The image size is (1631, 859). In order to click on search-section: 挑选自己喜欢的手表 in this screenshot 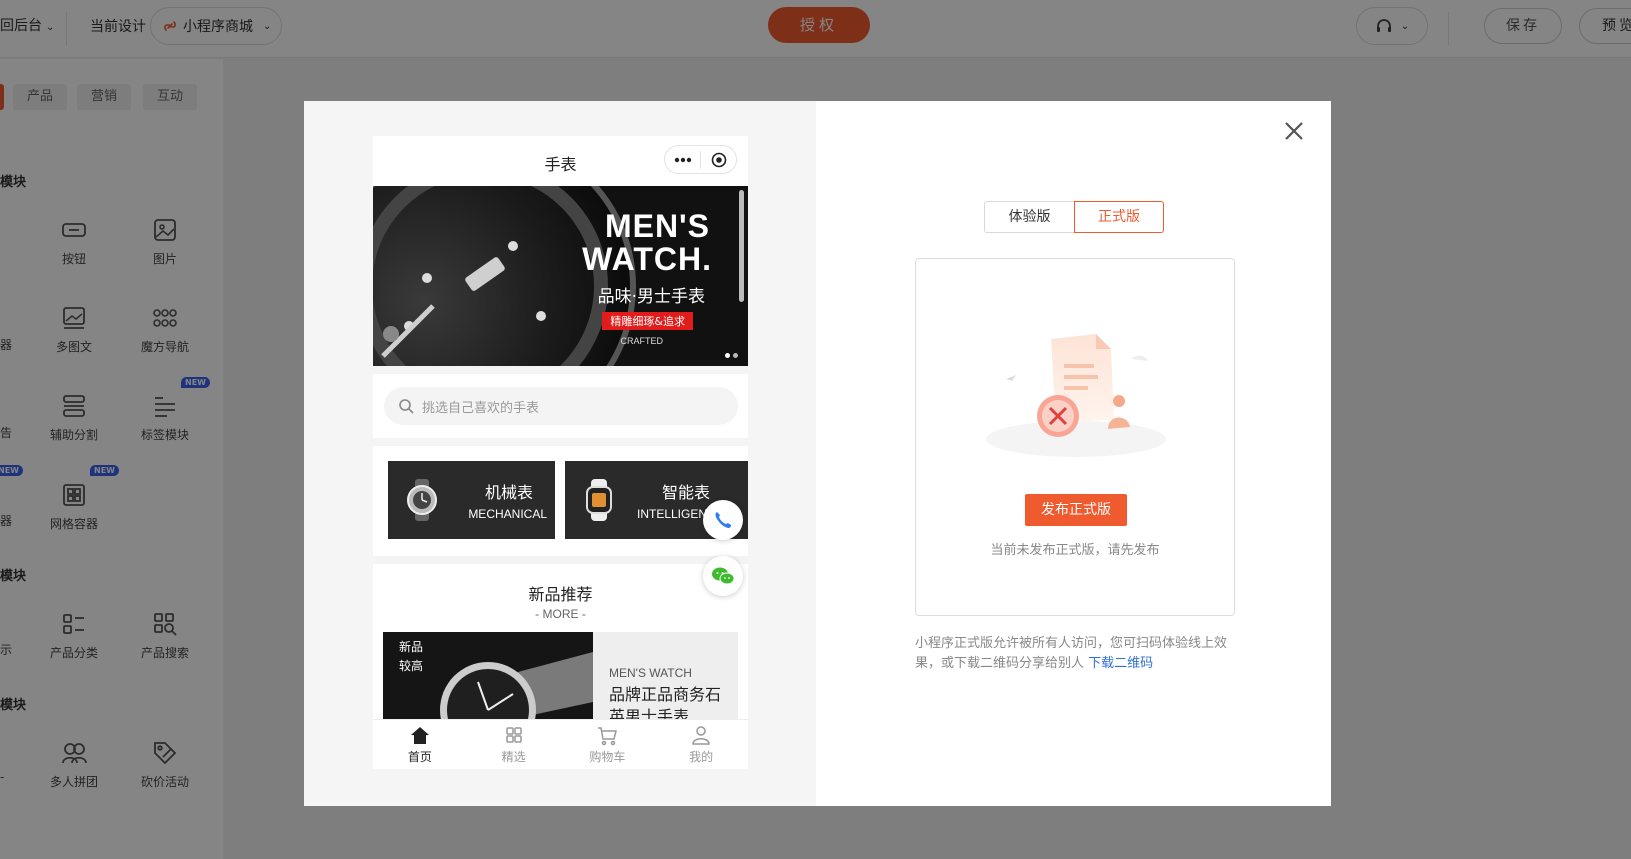, I will do `click(560, 406)`.